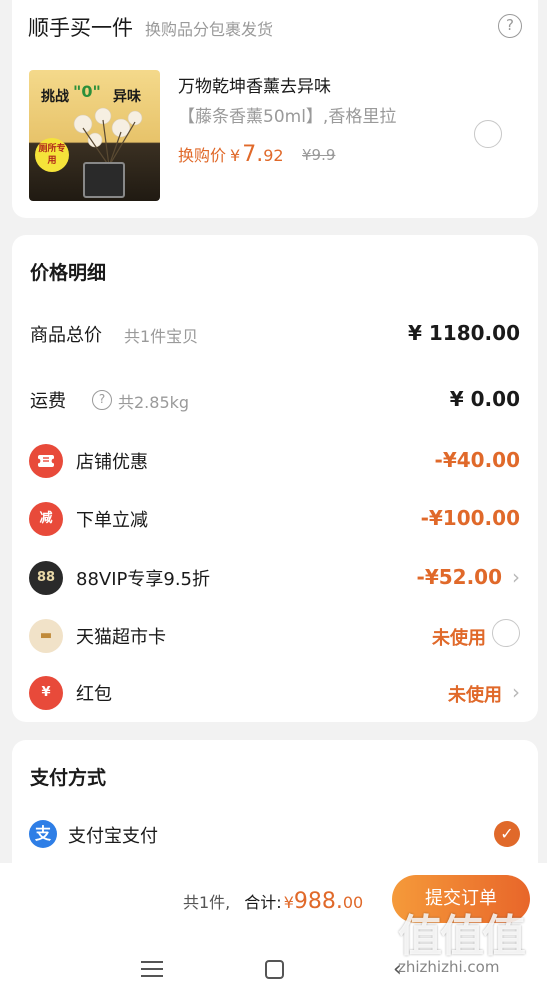  Describe the element at coordinates (80, 28) in the screenshot. I see `addon-title: 顺手买一件` at that location.